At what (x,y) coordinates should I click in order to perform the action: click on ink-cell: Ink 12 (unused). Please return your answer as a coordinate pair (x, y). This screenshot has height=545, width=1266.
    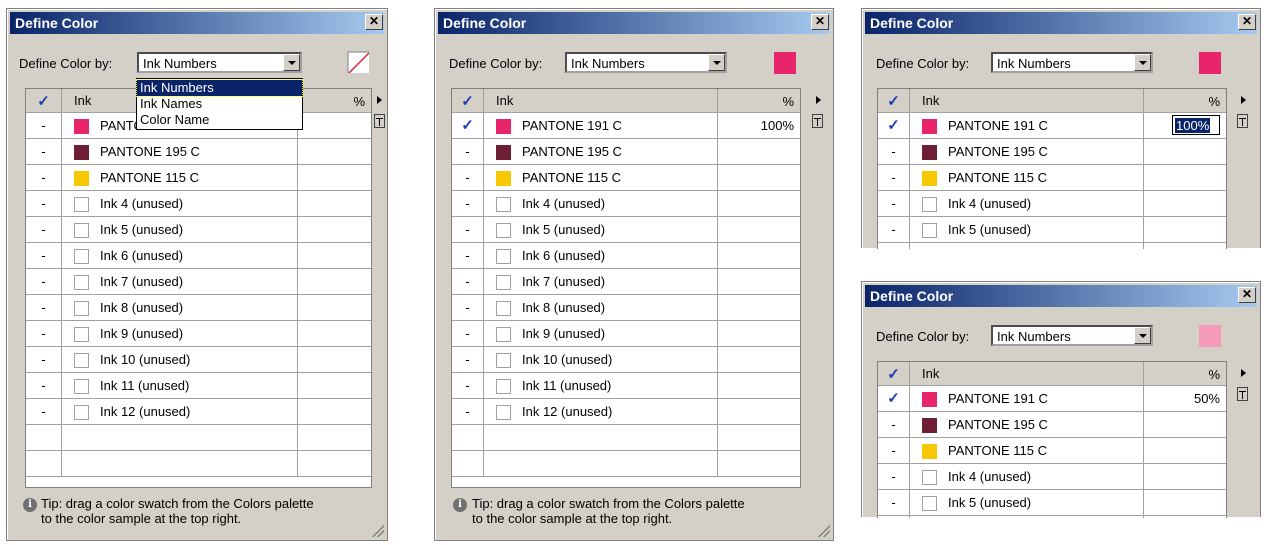
    Looking at the image, I should click on (601, 411).